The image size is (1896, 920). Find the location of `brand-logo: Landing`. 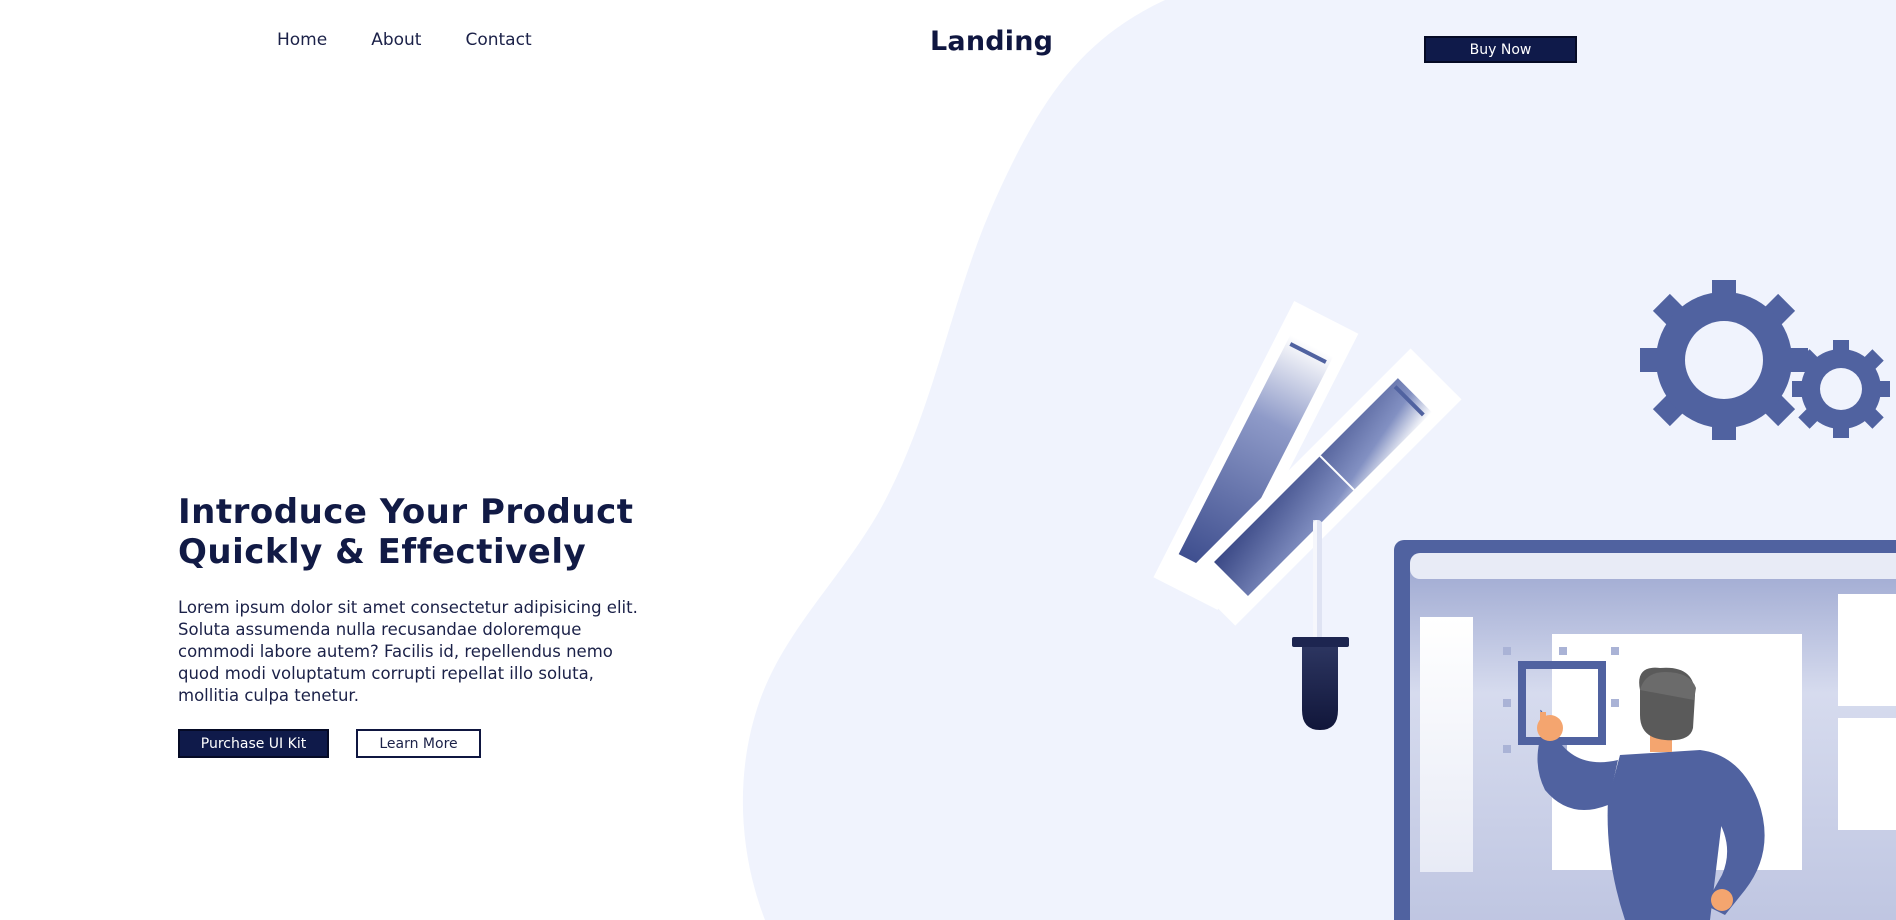

brand-logo: Landing is located at coordinates (991, 41).